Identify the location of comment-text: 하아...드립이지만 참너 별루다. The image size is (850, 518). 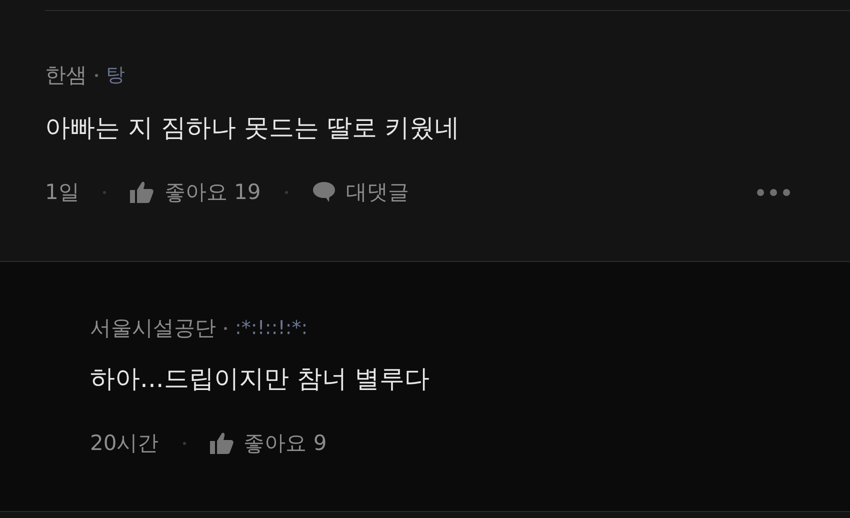
(260, 379).